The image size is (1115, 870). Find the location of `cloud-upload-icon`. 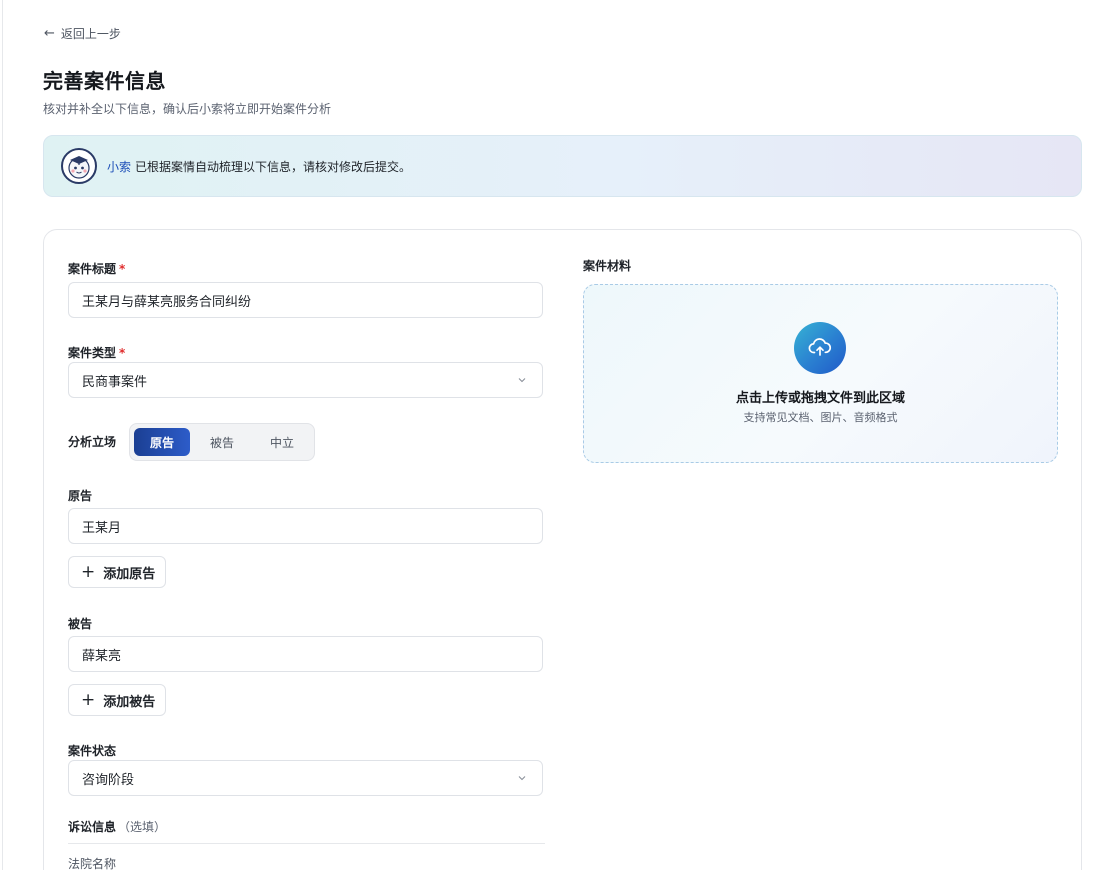

cloud-upload-icon is located at coordinates (820, 348).